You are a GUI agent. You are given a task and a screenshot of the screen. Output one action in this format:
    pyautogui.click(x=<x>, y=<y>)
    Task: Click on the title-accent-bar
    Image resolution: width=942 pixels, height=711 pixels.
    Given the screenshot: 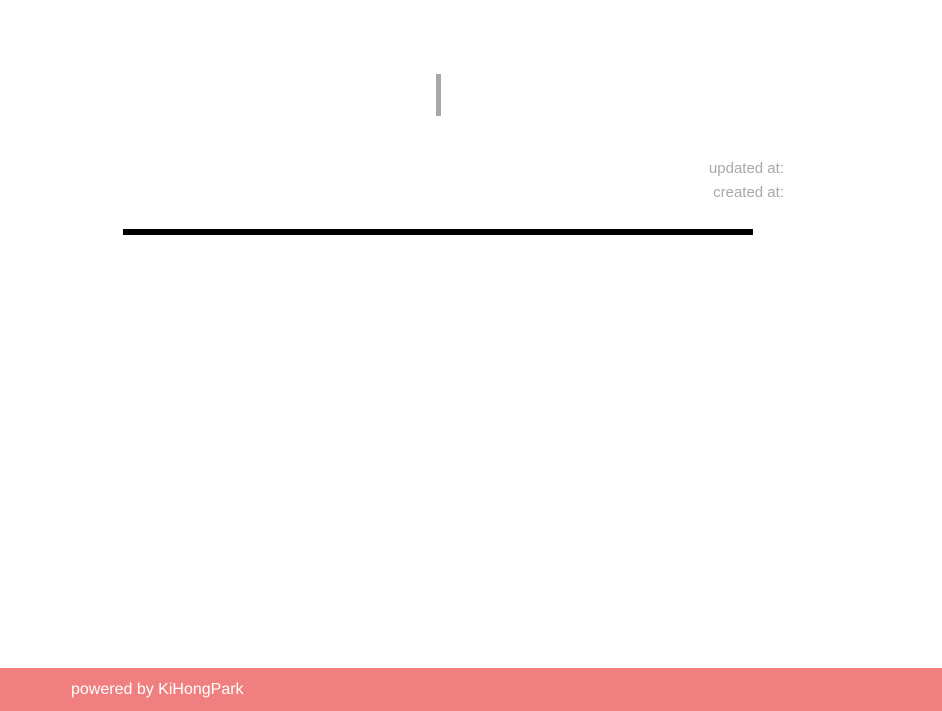 What is the action you would take?
    pyautogui.click(x=438, y=95)
    